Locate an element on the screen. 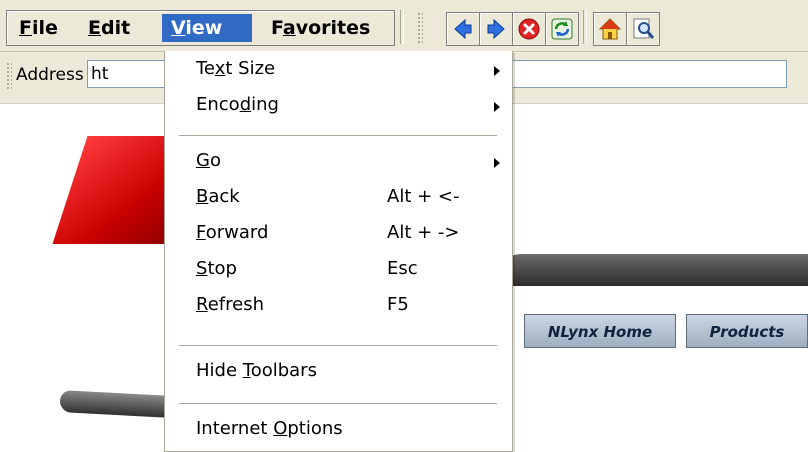  home-icon is located at coordinates (610, 29).